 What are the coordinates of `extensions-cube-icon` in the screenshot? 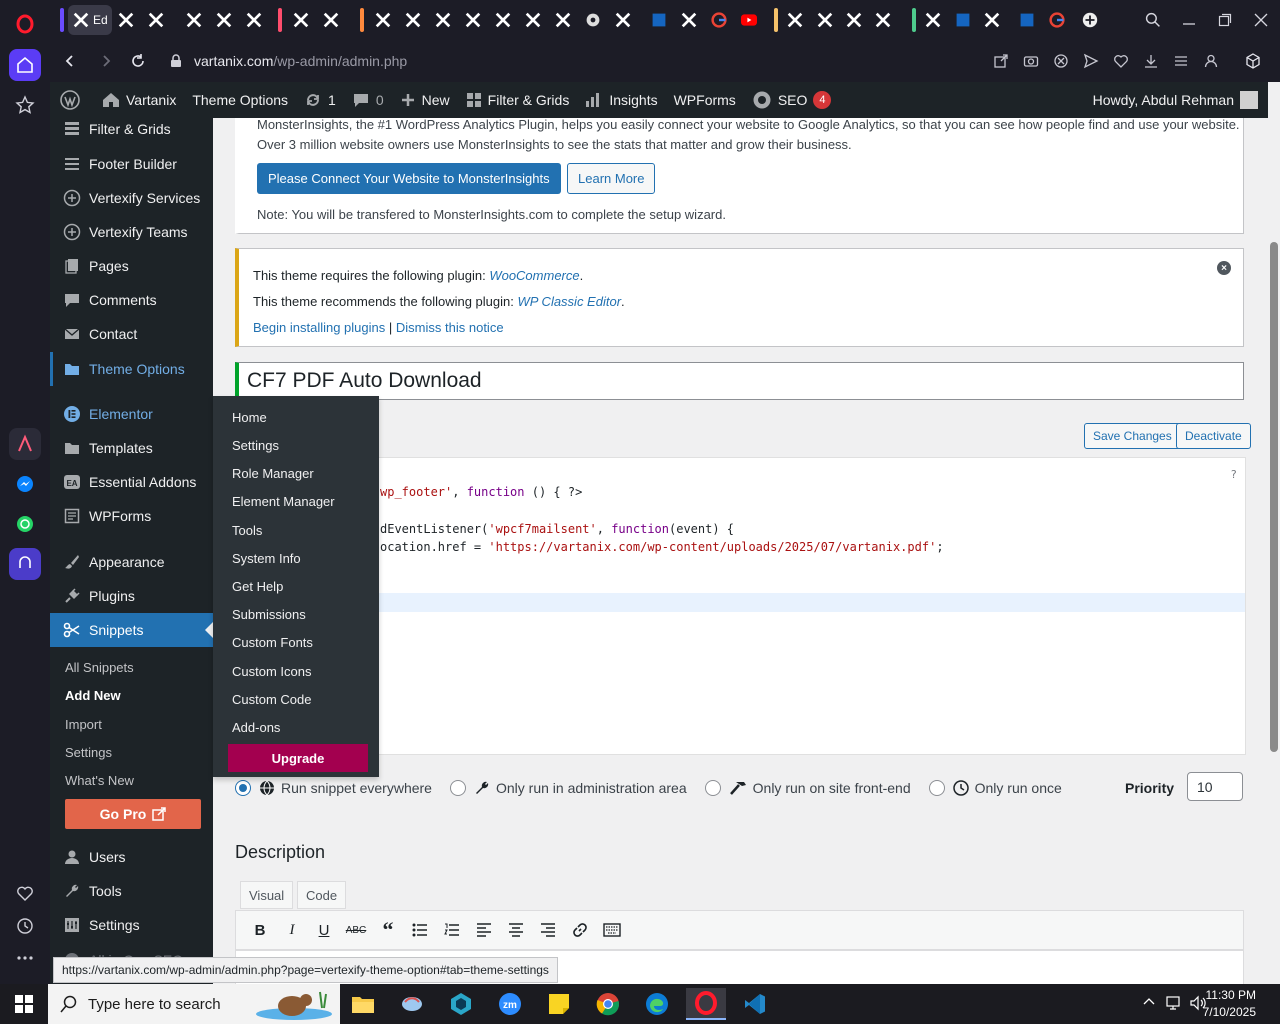 It's located at (1253, 61).